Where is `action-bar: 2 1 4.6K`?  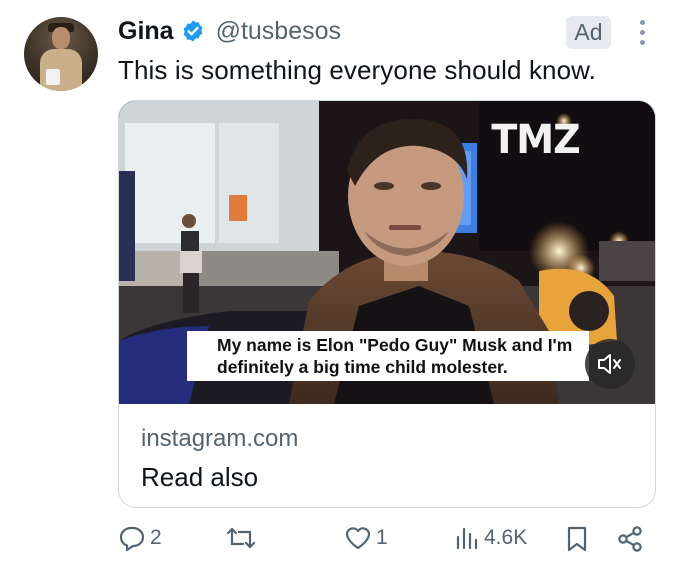
action-bar: 2 1 4.6K is located at coordinates (383, 543).